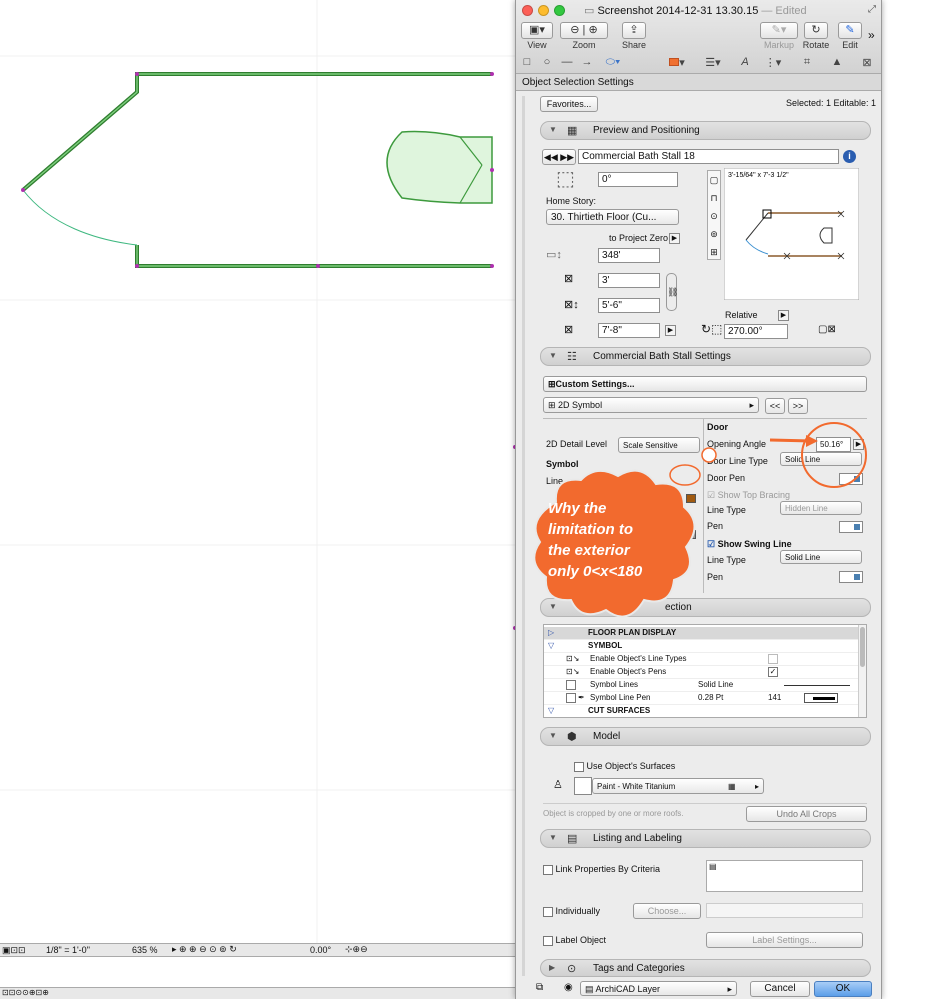 This screenshot has height=999, width=934. I want to click on thought-bubble, so click(709, 455).